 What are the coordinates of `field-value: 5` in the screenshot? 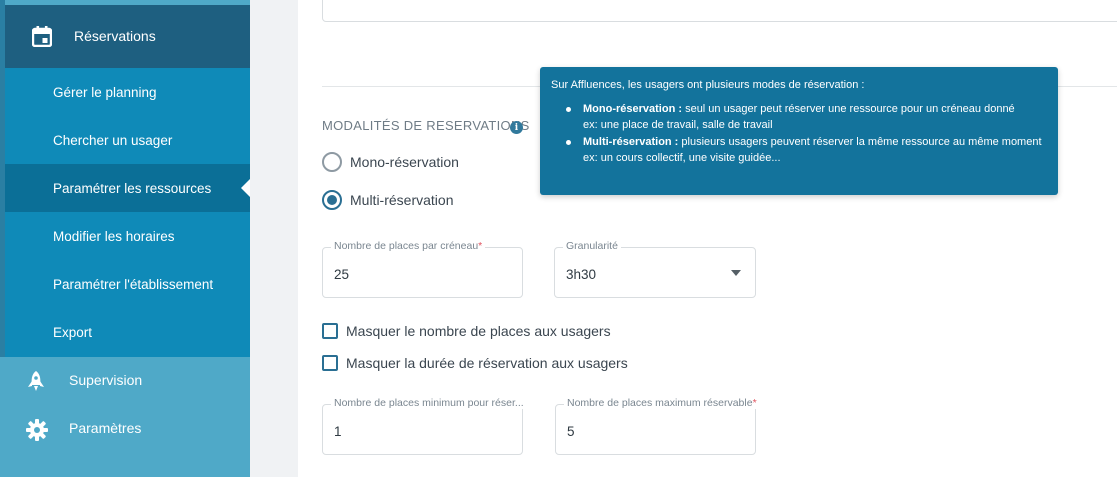 It's located at (571, 431).